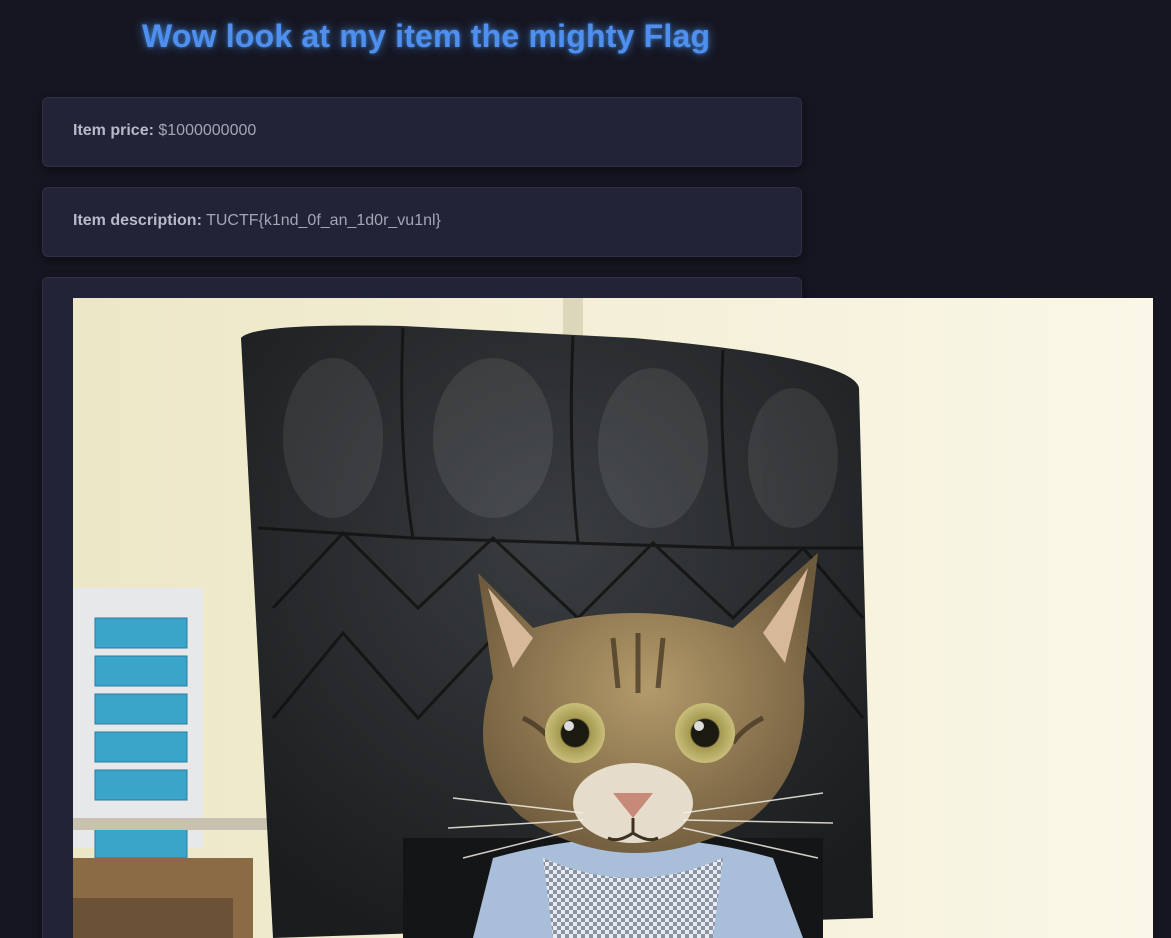 The width and height of the screenshot is (1171, 938). Describe the element at coordinates (113, 130) in the screenshot. I see `price-label: Item price:` at that location.